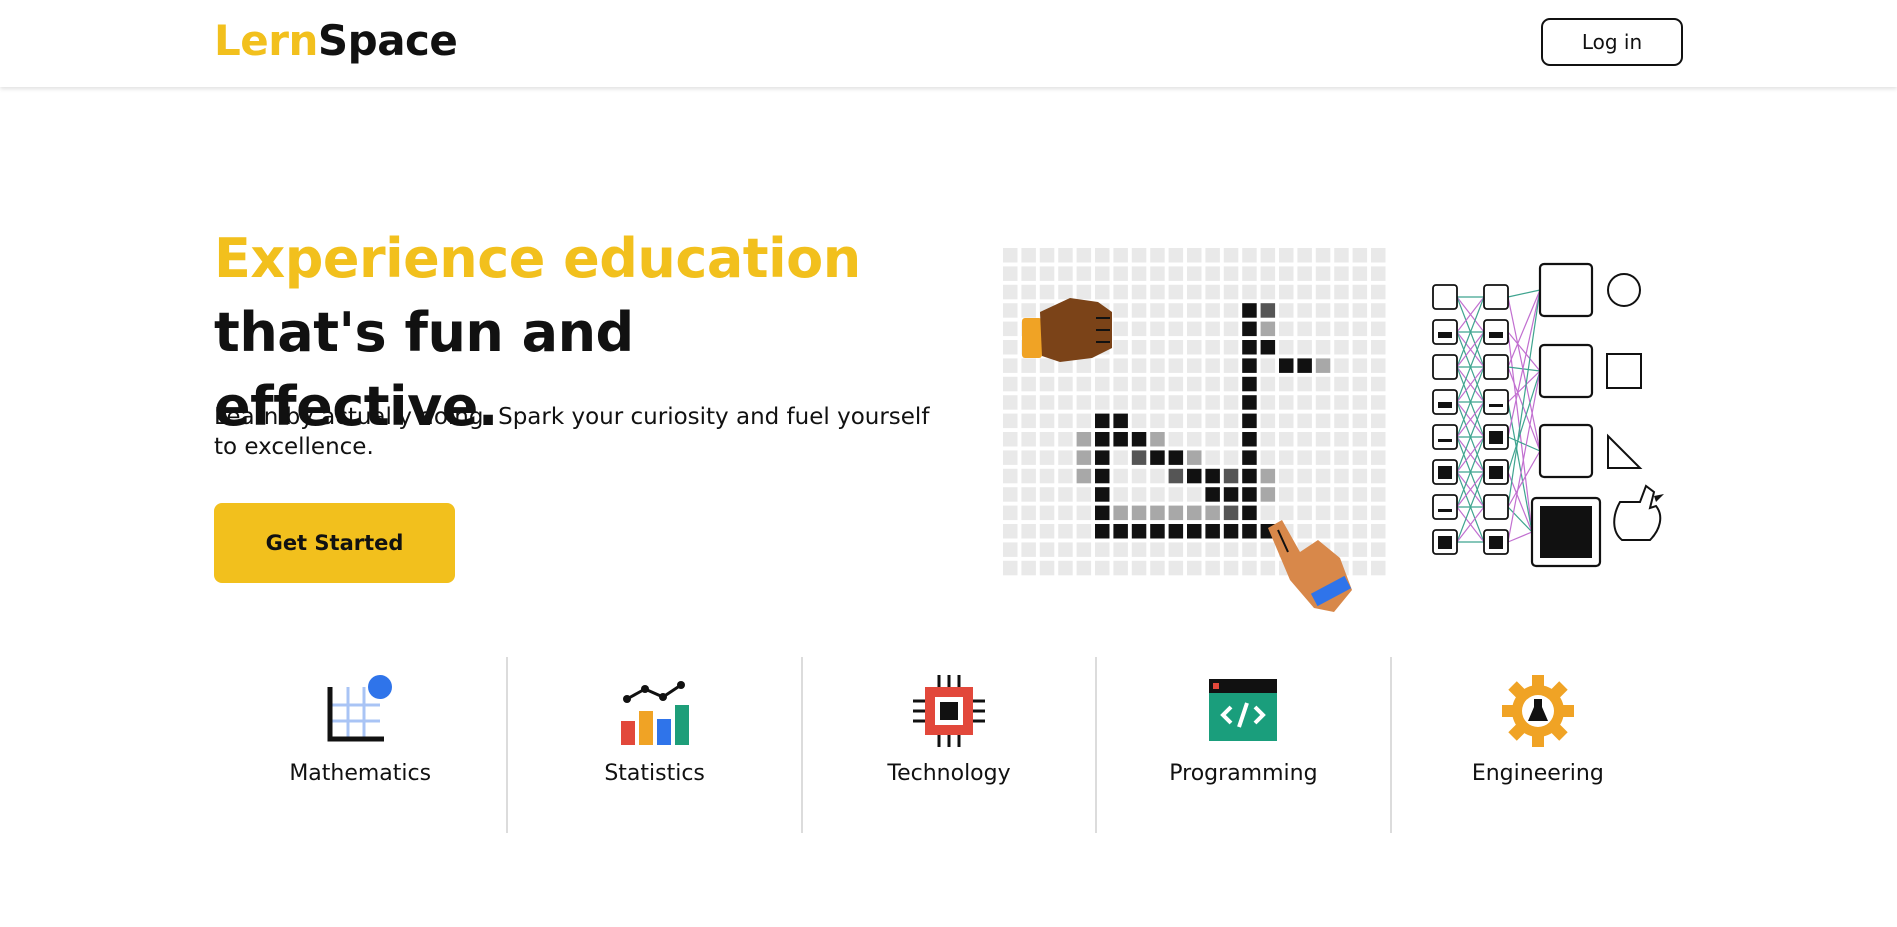 The image size is (1897, 927). What do you see at coordinates (1445, 367) in the screenshot?
I see `network-node` at bounding box center [1445, 367].